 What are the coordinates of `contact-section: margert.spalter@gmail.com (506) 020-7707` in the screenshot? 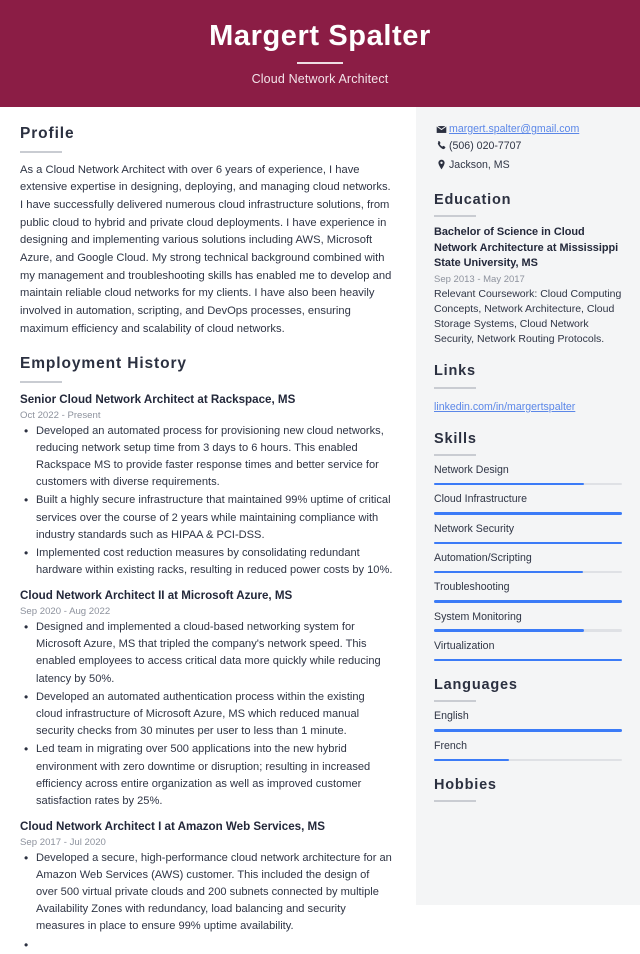 It's located at (528, 148).